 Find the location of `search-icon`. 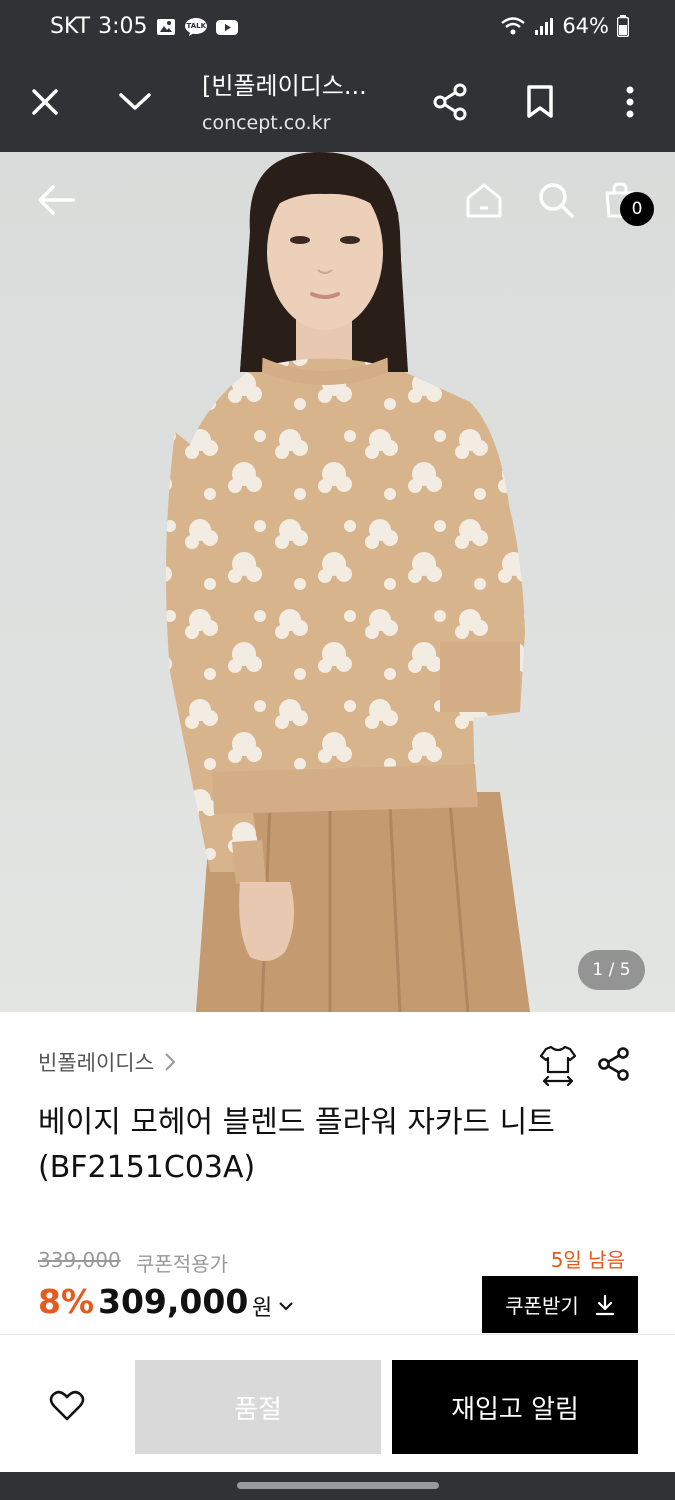

search-icon is located at coordinates (556, 200).